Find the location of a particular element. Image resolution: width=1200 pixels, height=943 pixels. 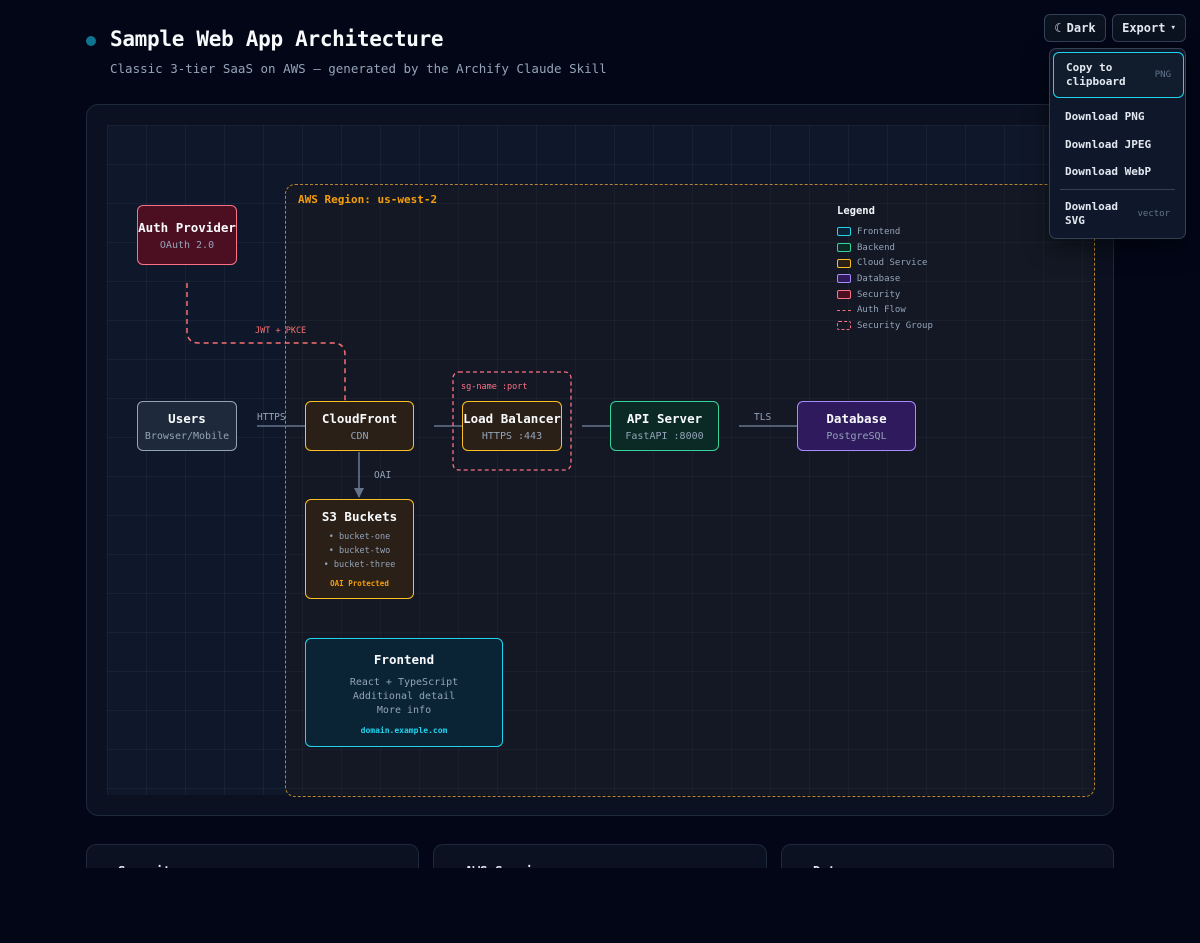

frontend-detail: More info is located at coordinates (404, 710).